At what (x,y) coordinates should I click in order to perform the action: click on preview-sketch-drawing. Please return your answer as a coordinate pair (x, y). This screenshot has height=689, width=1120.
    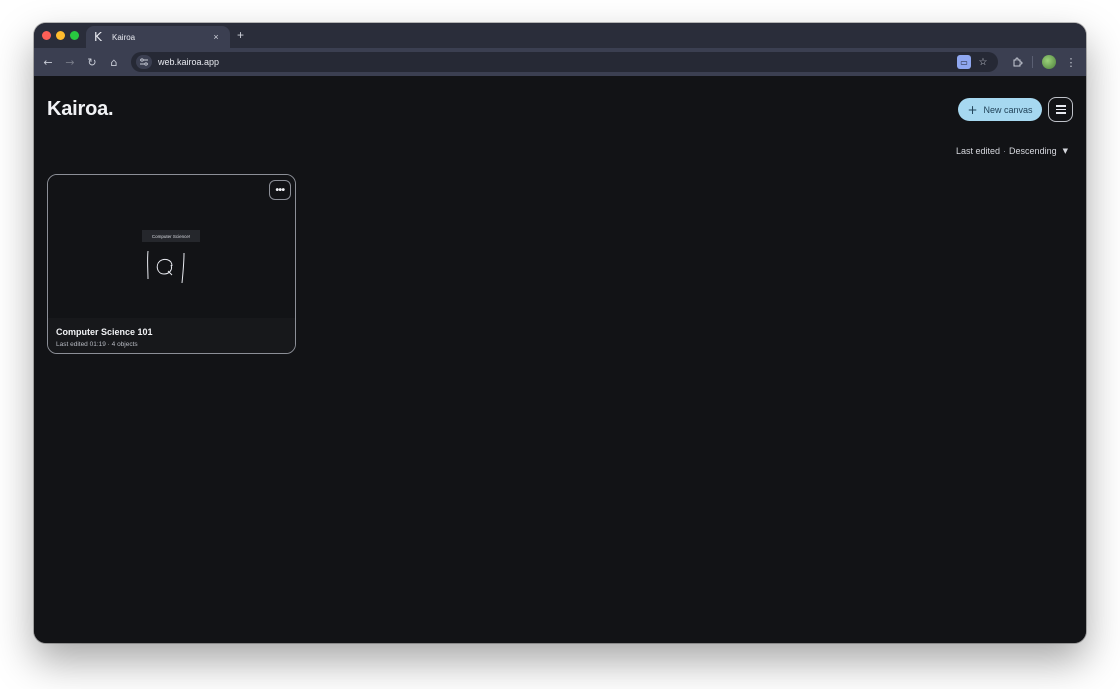
    Looking at the image, I should click on (166, 267).